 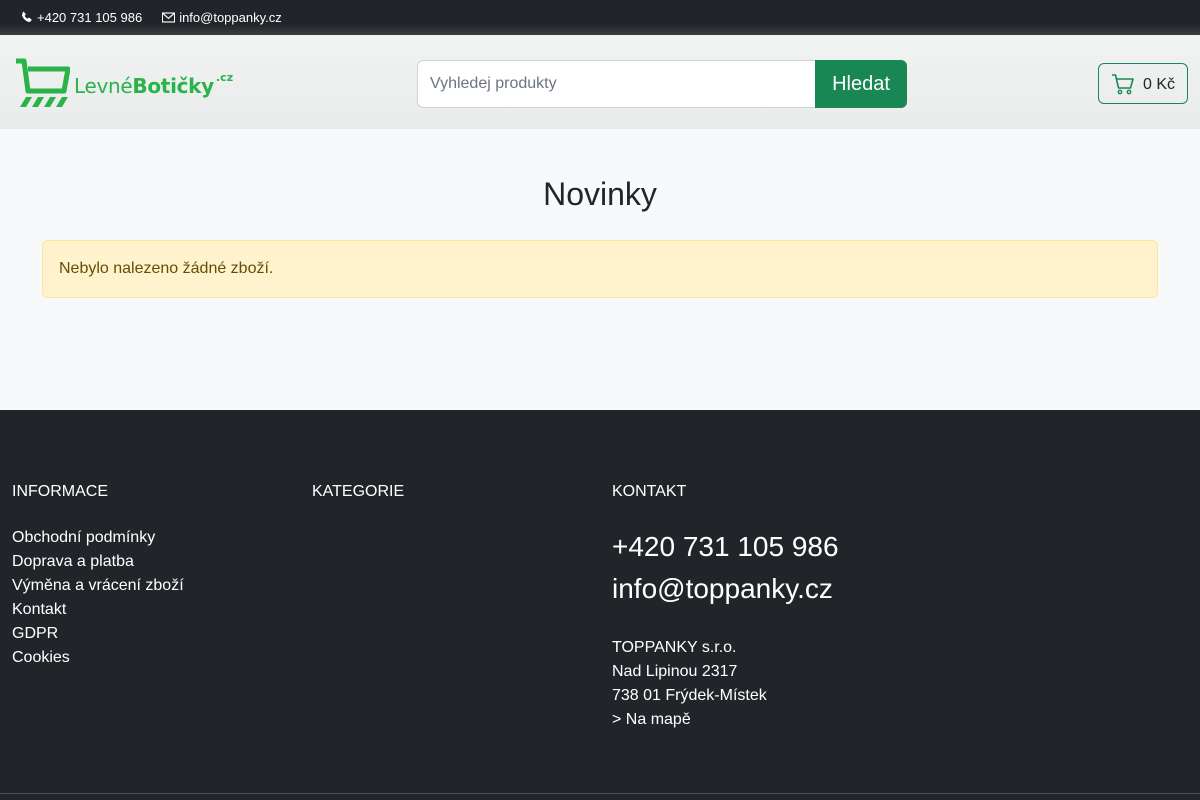 I want to click on phone-icon, so click(x=27, y=16).